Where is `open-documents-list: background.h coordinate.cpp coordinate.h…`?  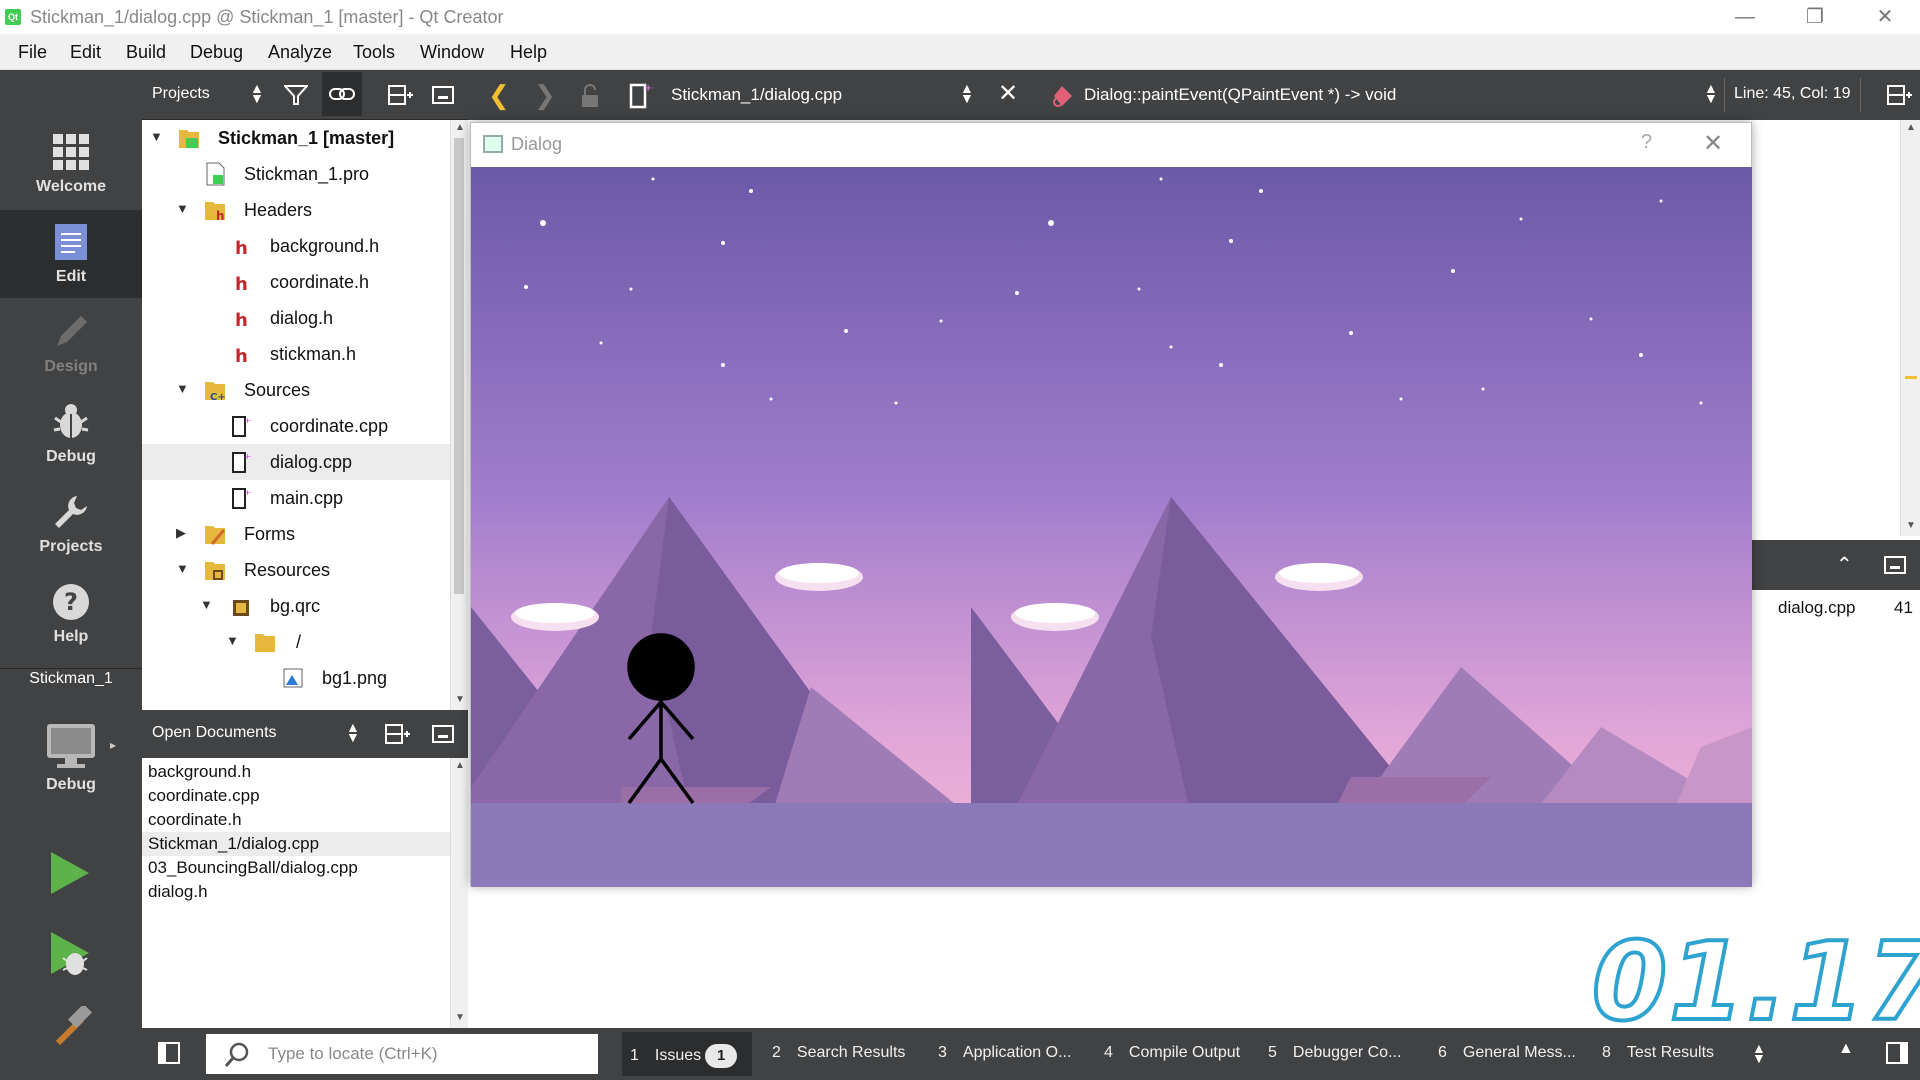
open-documents-list: background.h coordinate.cpp coordinate.h… is located at coordinates (305, 893).